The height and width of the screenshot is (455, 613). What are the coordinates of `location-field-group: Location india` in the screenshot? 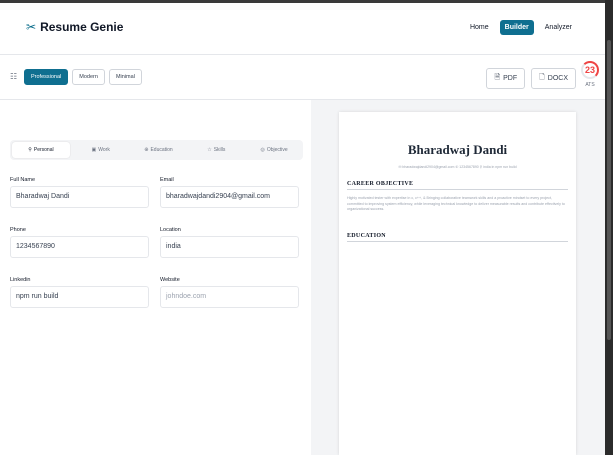 It's located at (229, 242).